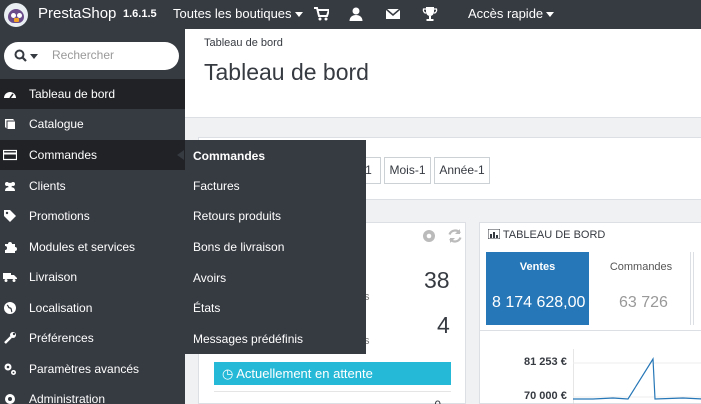 This screenshot has height=404, width=701. Describe the element at coordinates (437, 280) in the screenshot. I see `stat-value: 38` at that location.